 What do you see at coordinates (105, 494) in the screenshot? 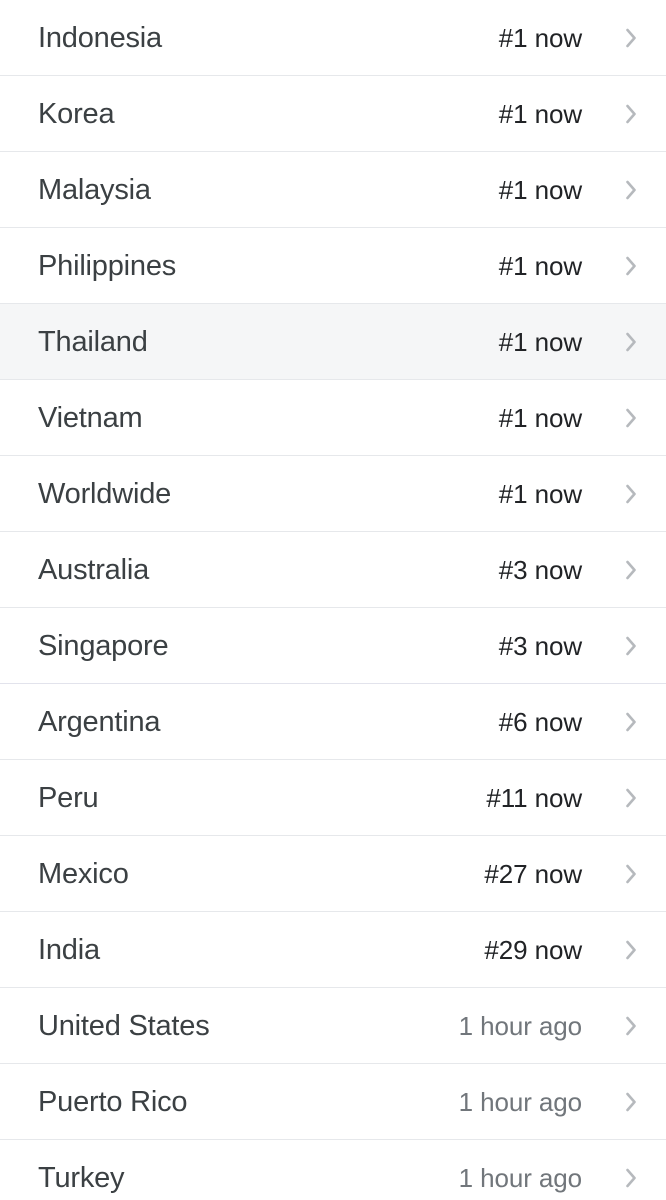
I see `location-name: Worldwide` at bounding box center [105, 494].